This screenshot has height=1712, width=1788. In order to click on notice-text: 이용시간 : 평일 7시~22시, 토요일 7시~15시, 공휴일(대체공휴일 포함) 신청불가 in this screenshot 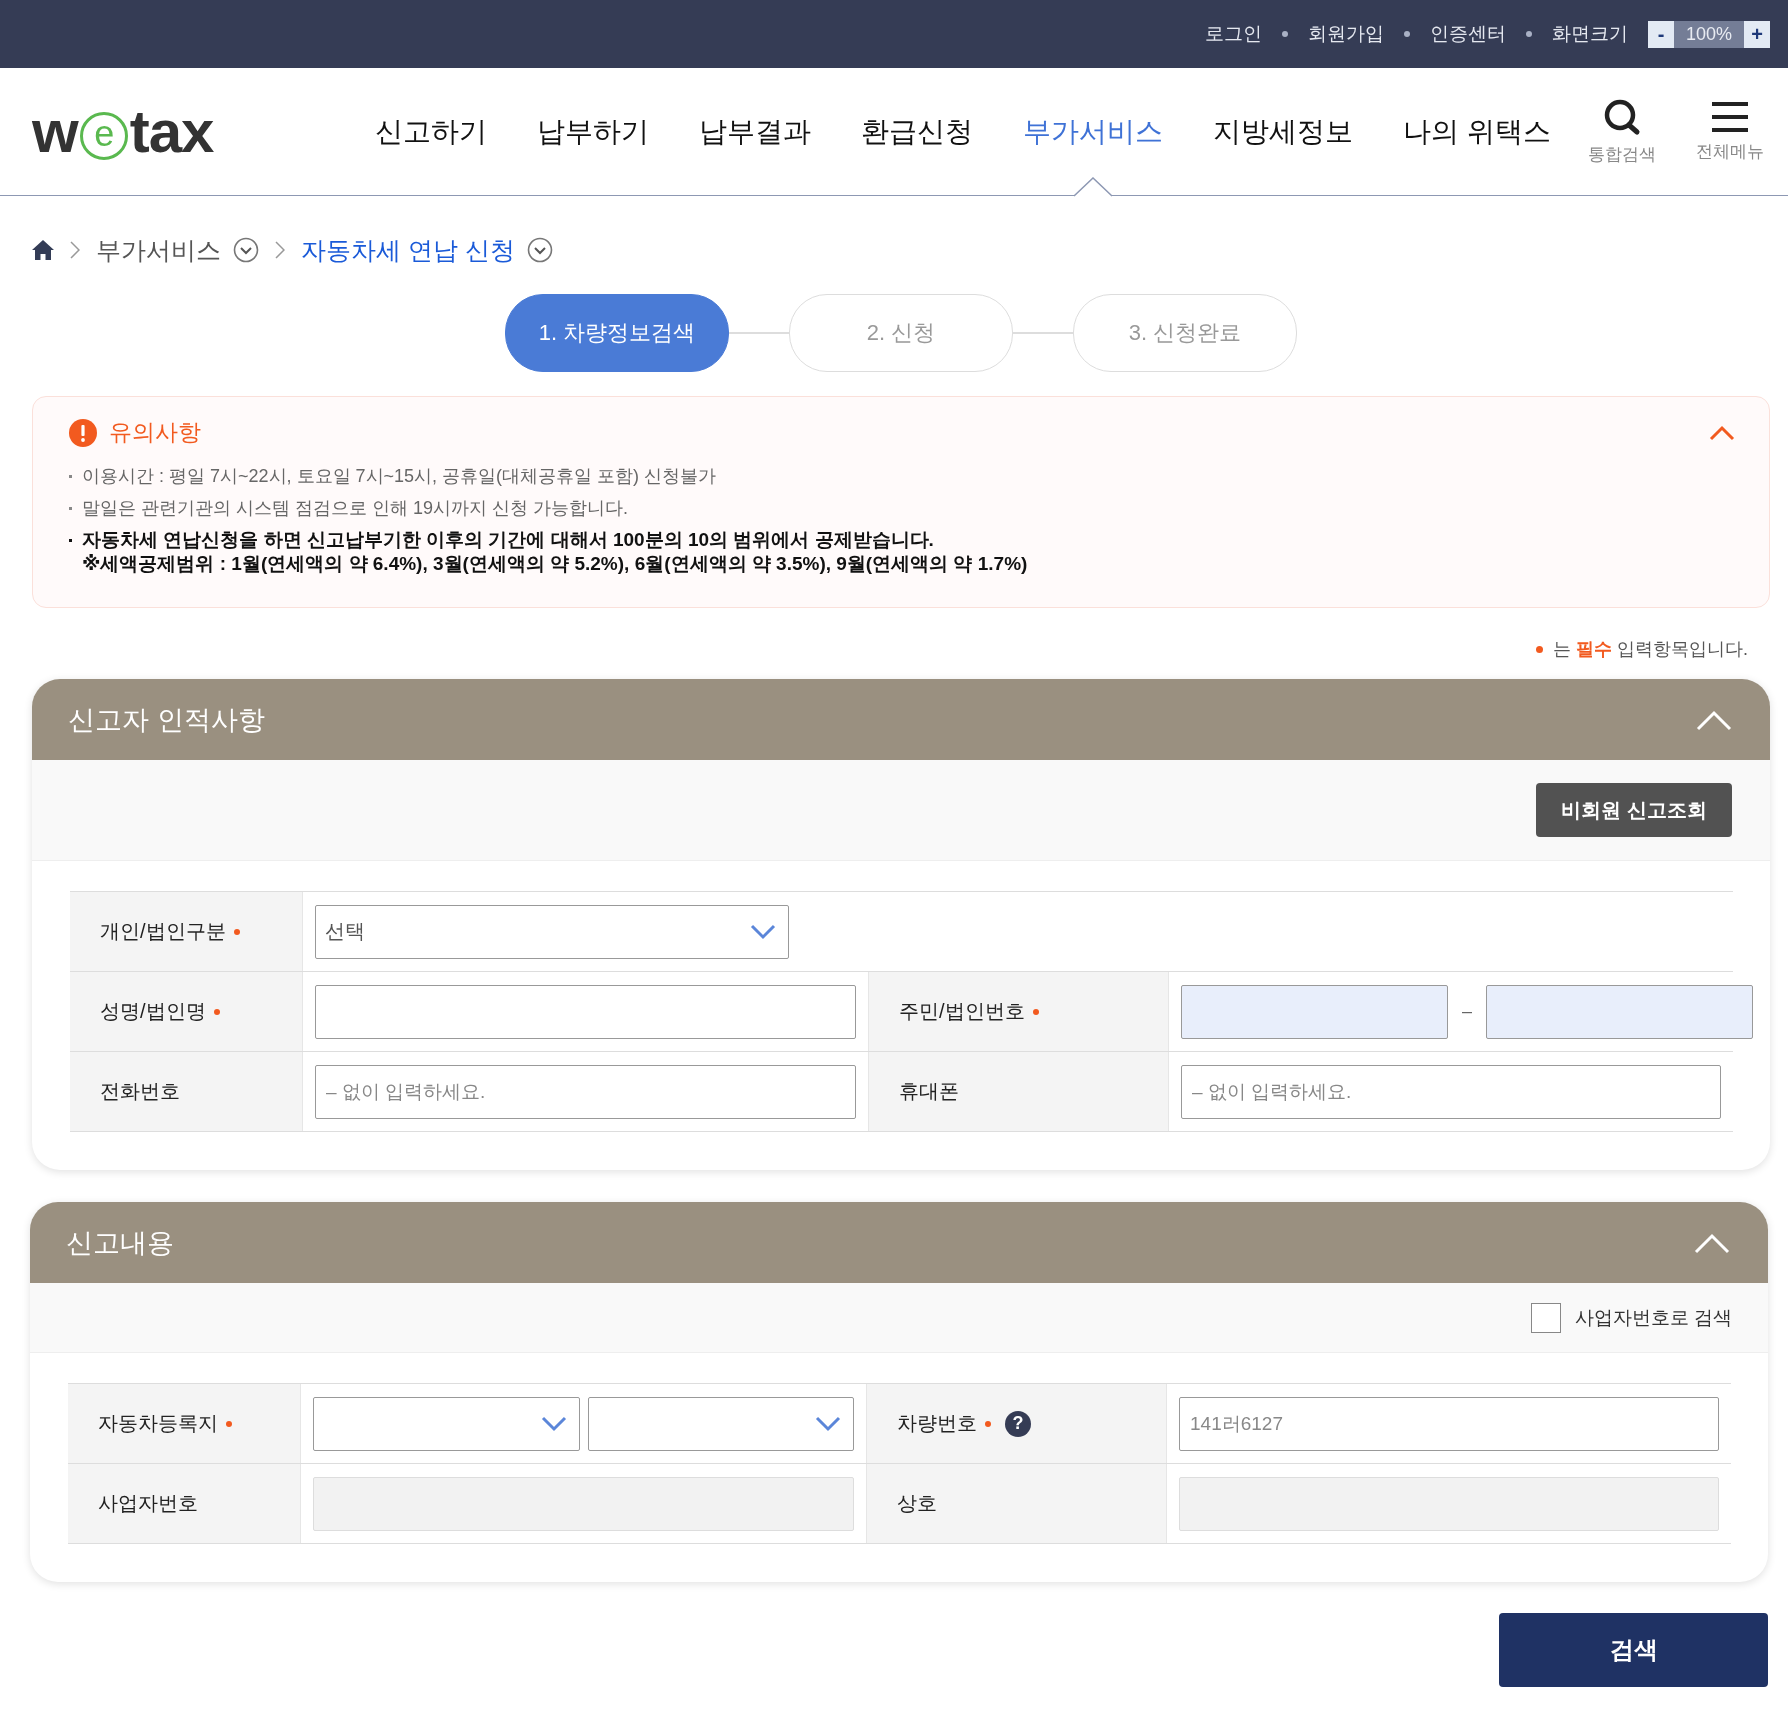, I will do `click(399, 476)`.